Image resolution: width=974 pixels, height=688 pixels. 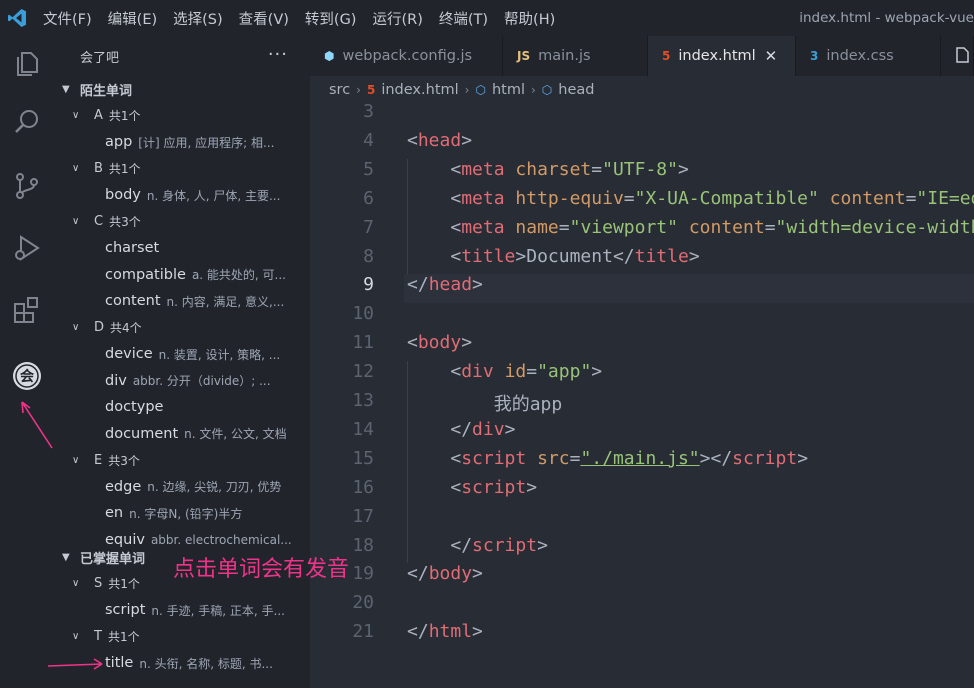 I want to click on breadcrumb-item: html, so click(x=508, y=90).